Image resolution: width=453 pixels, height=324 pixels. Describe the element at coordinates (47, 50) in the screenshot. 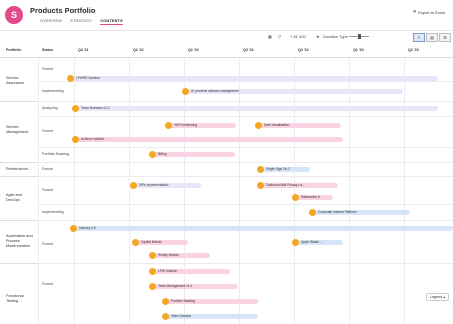

I see `column-status: Status` at that location.